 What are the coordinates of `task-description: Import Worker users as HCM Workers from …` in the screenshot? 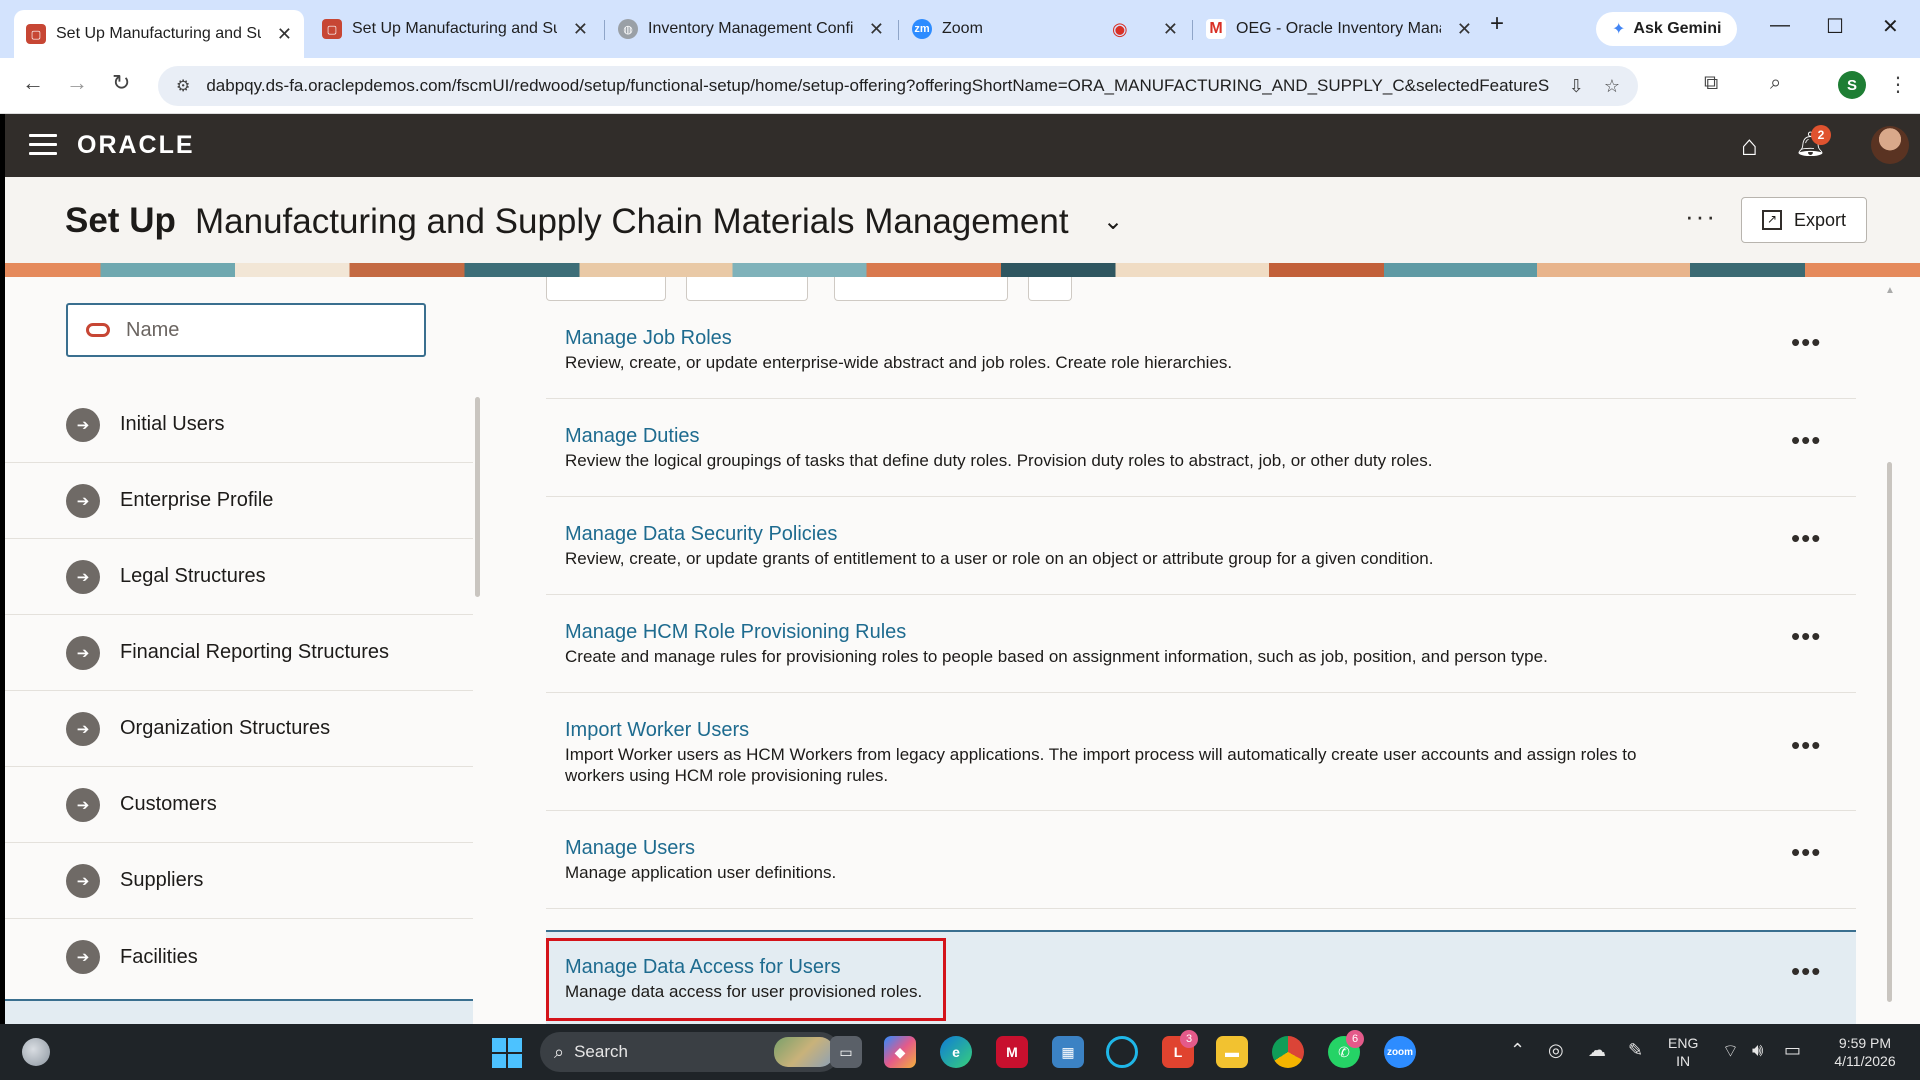 It's located at (1101, 765).